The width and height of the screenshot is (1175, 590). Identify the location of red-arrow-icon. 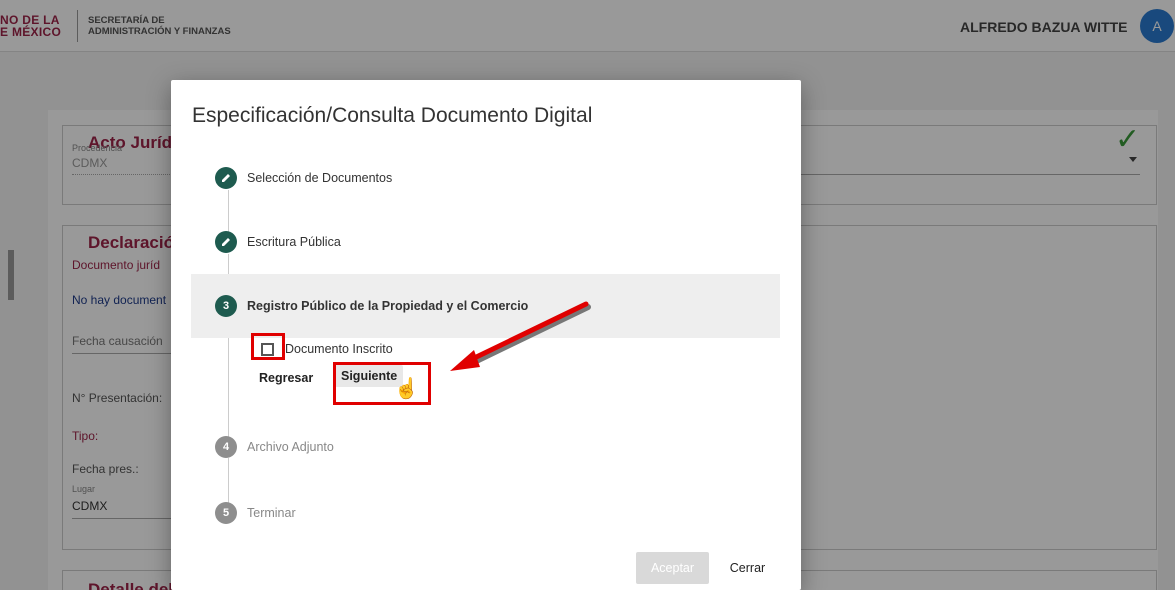
(520, 336).